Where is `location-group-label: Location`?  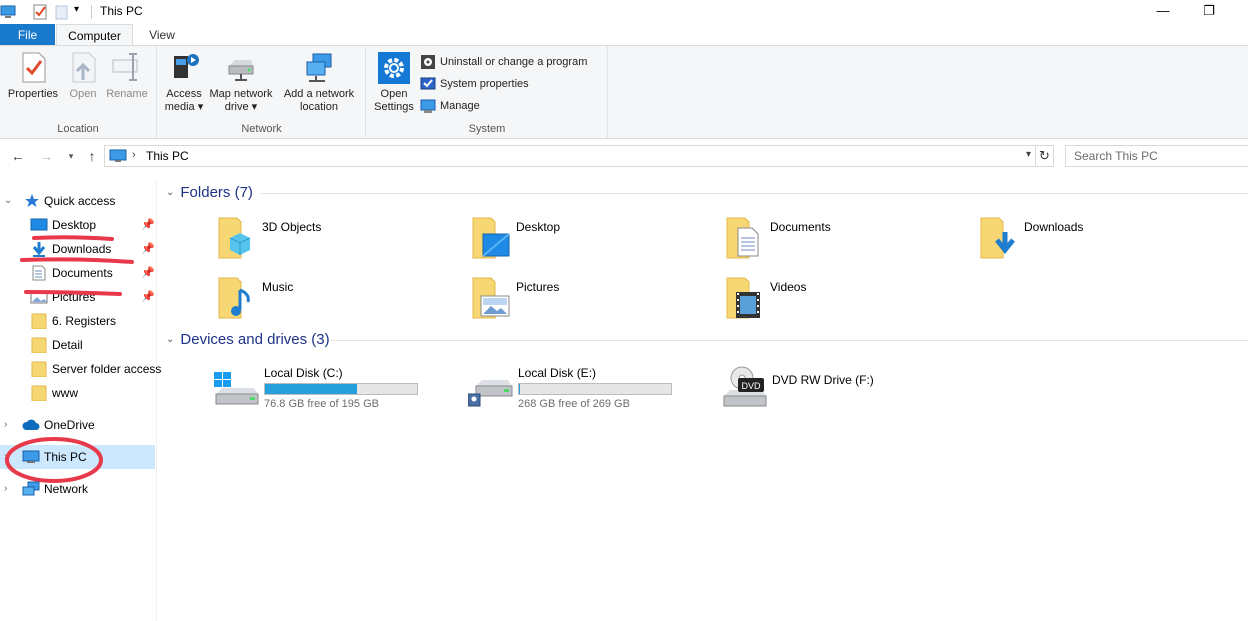 location-group-label: Location is located at coordinates (78, 129).